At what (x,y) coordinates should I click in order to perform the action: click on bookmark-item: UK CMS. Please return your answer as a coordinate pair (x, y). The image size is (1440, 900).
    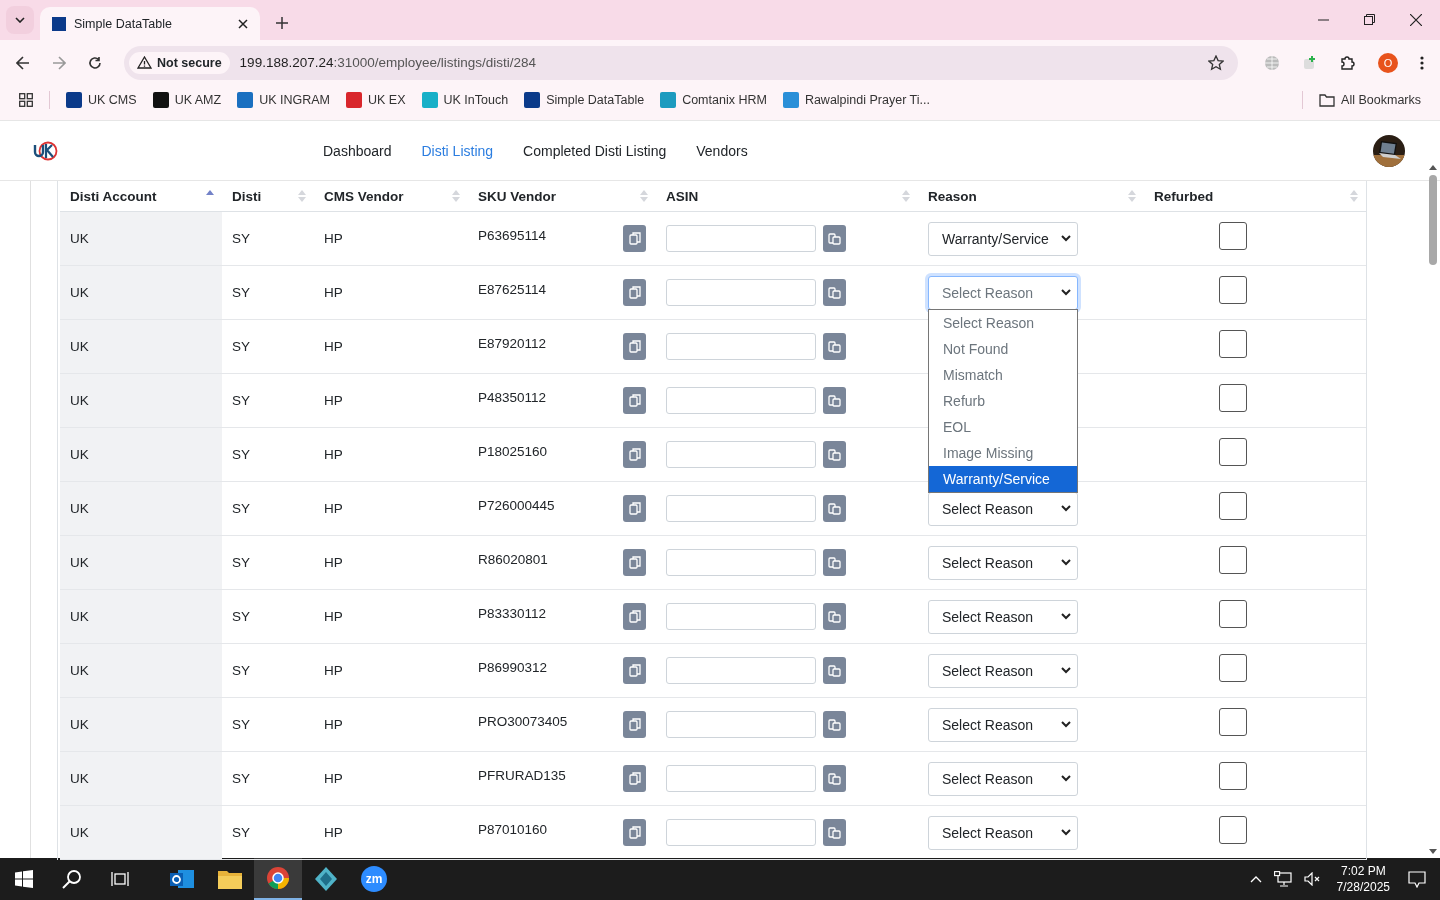
    Looking at the image, I should click on (101, 100).